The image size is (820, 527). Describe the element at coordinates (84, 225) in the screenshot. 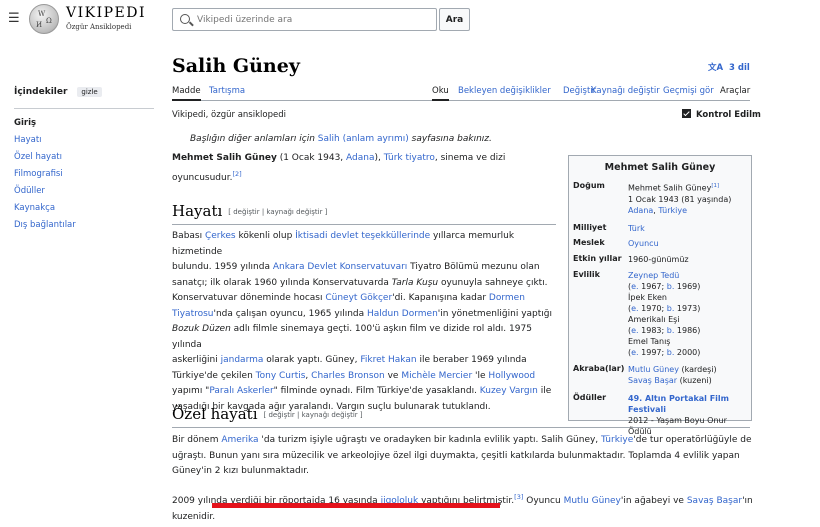

I see `toc-item-dis-baglantilar: Dış bağlantılar` at that location.